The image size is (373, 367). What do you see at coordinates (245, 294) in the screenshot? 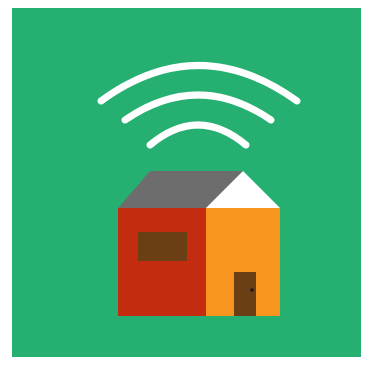
I see `house-door` at bounding box center [245, 294].